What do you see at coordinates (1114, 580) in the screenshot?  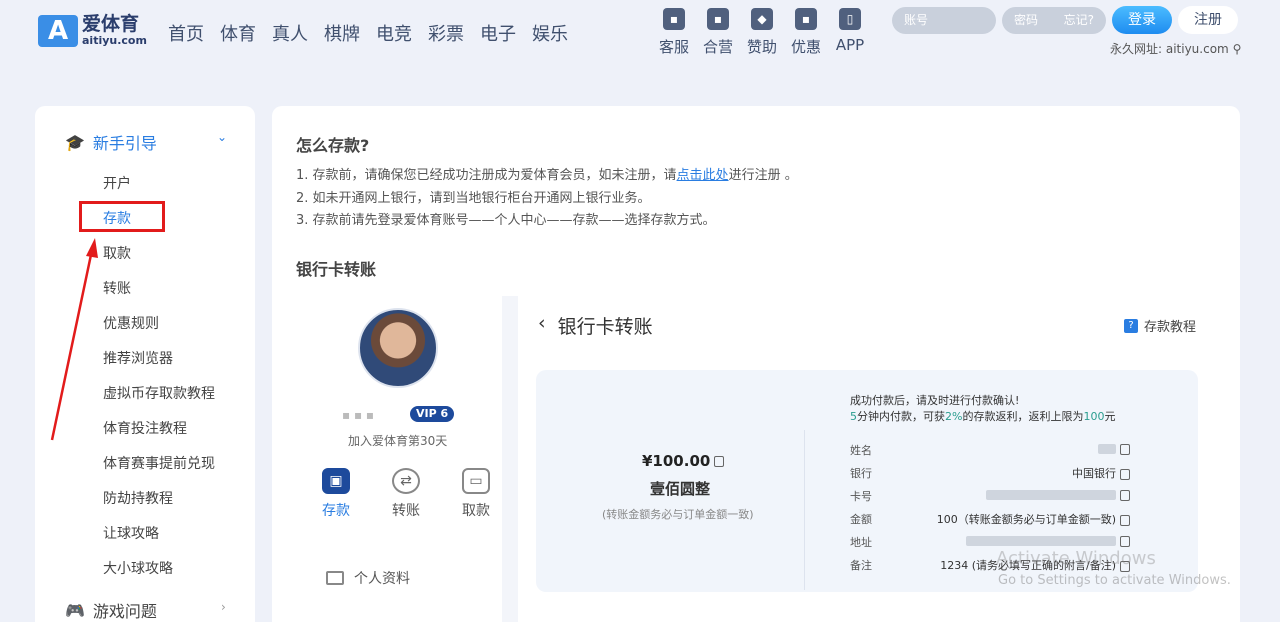 I see `windows-activation-hint: Go to Settings to activate Windows.` at bounding box center [1114, 580].